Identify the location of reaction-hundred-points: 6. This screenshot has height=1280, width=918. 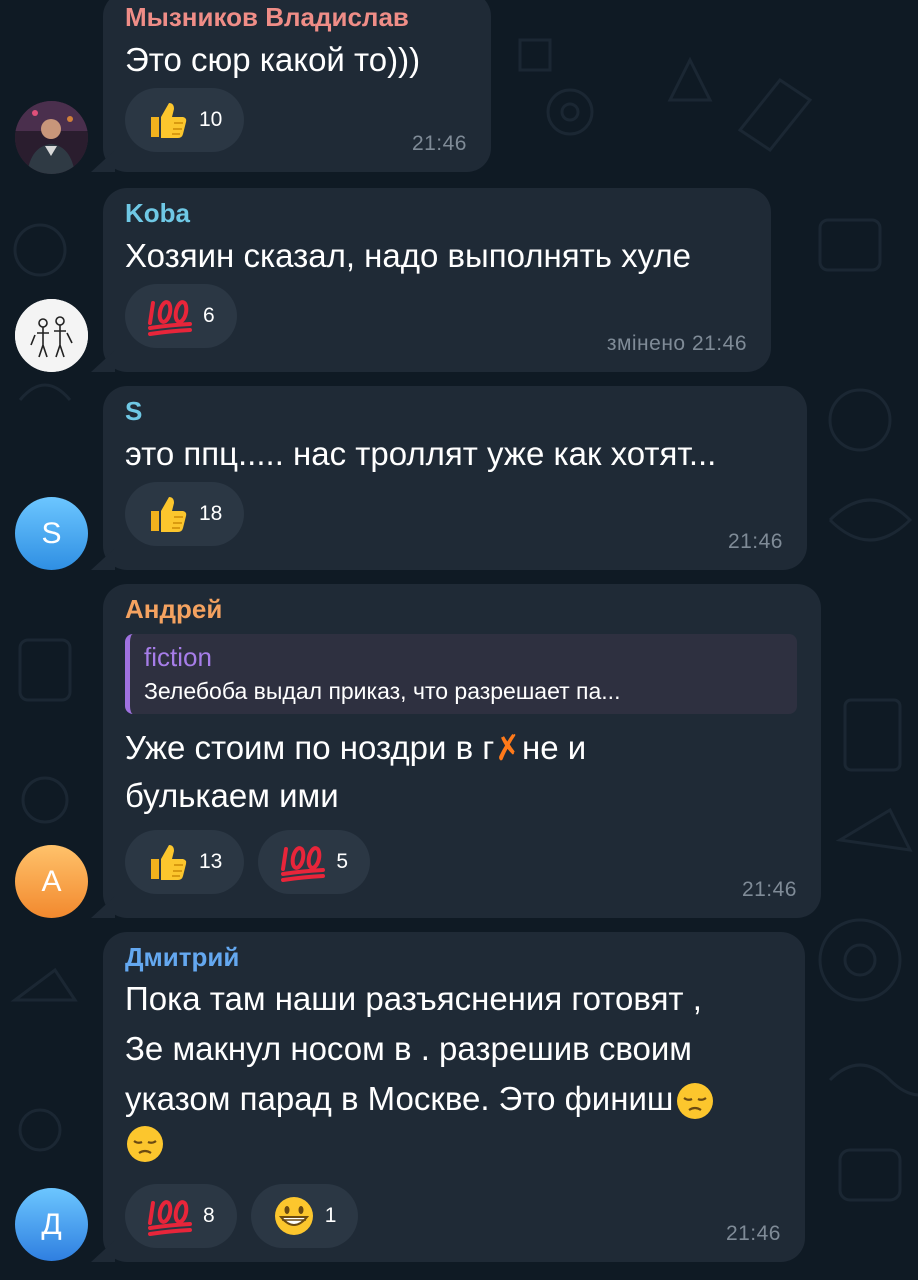
(181, 316).